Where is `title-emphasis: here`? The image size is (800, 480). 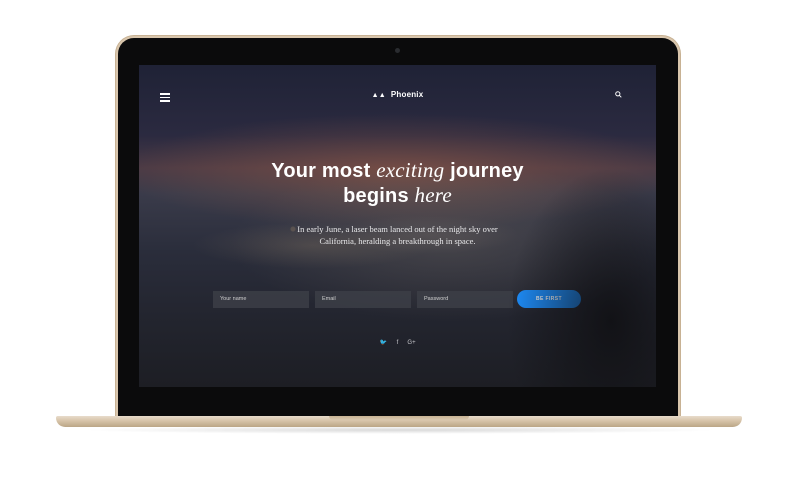
title-emphasis: here is located at coordinates (433, 195).